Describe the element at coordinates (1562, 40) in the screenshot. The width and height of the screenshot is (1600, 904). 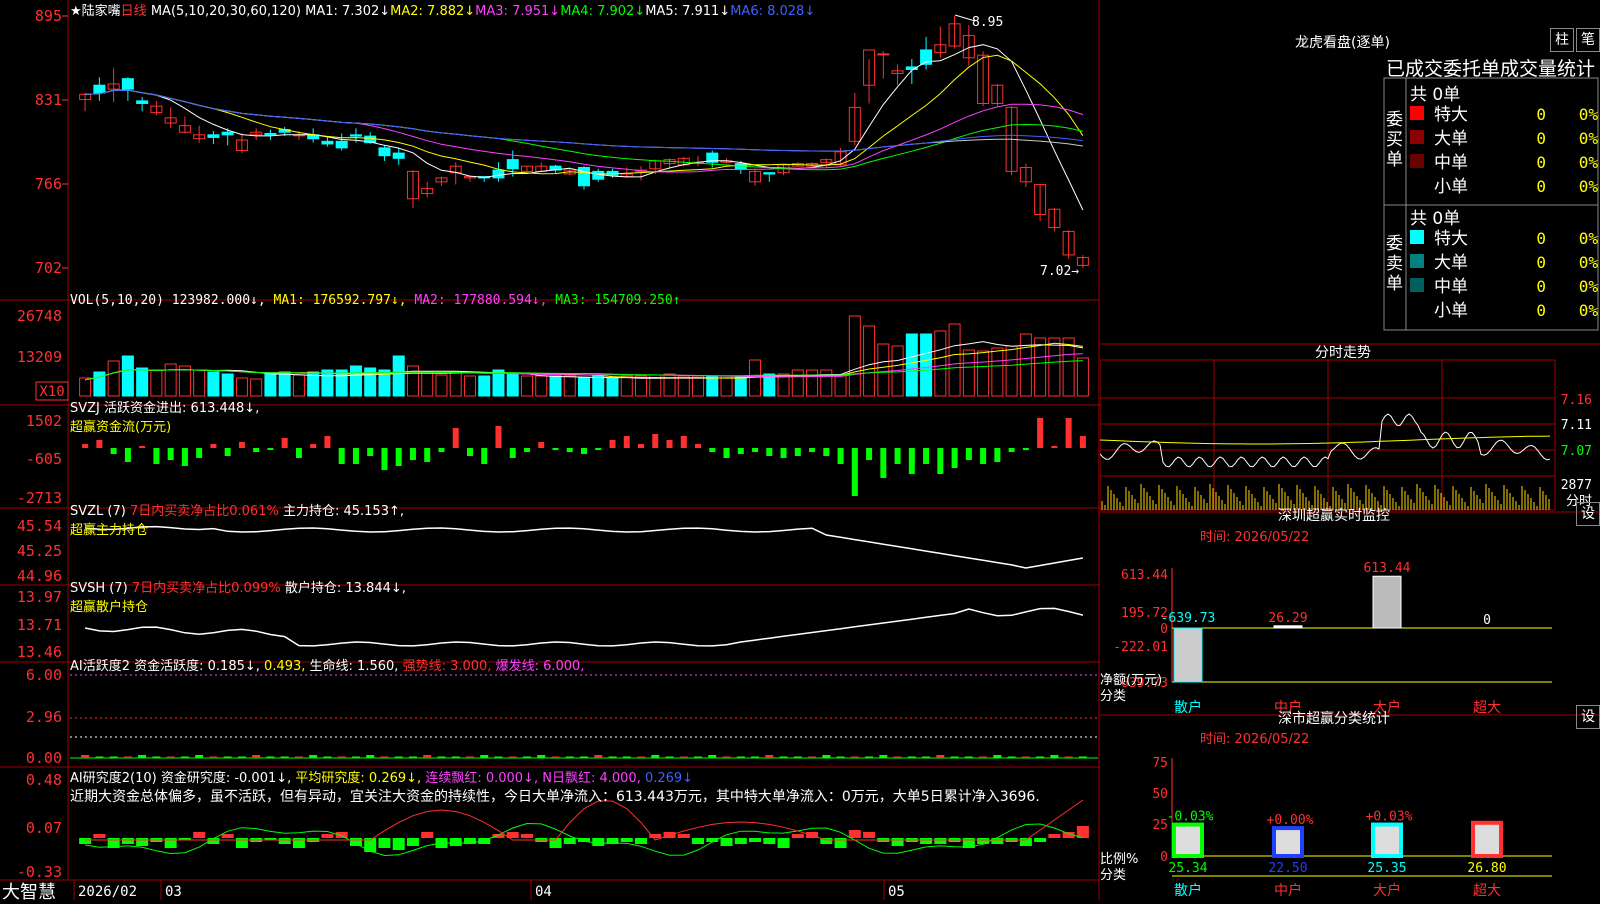
I see `tab-zhu: 柱` at that location.